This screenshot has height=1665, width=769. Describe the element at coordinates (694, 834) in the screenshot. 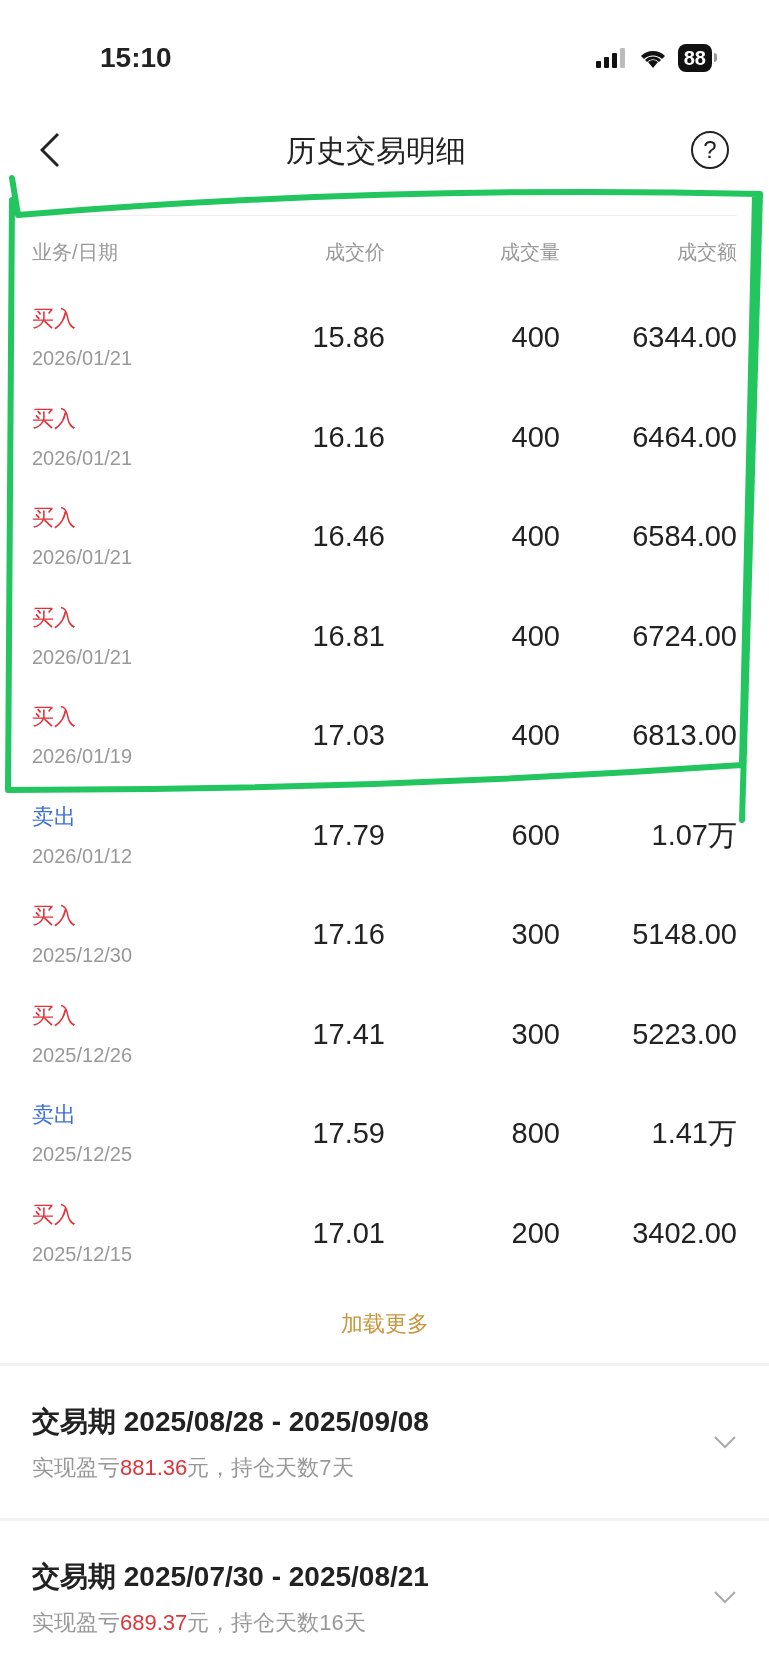

I see `table-cell: 1.07万` at that location.